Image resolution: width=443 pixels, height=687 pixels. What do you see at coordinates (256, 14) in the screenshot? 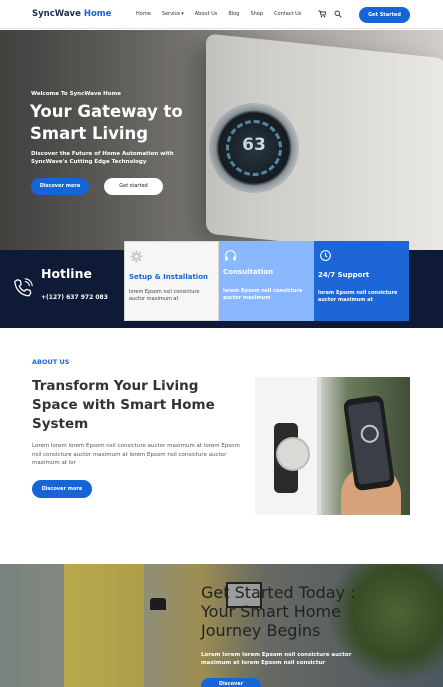
I see `nav-link-shop: Shop` at bounding box center [256, 14].